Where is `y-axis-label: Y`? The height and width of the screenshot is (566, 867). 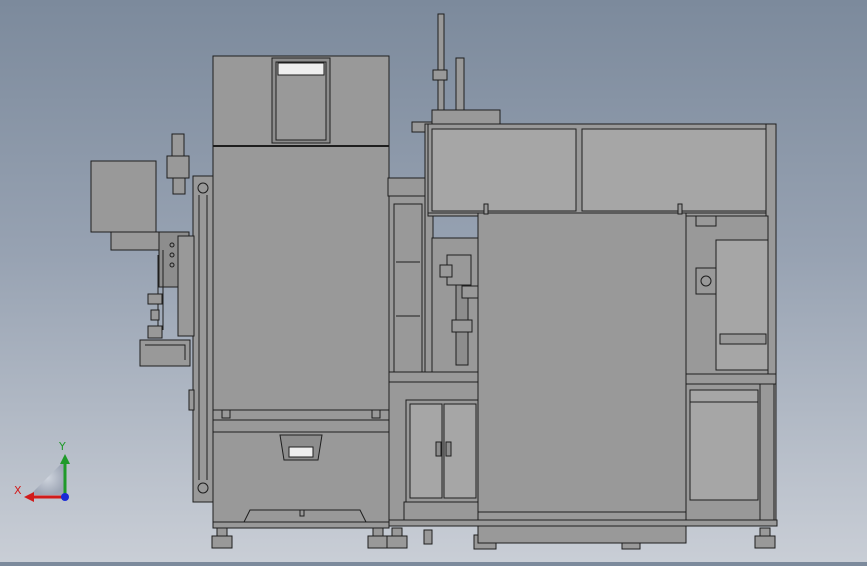
y-axis-label: Y is located at coordinates (62, 446).